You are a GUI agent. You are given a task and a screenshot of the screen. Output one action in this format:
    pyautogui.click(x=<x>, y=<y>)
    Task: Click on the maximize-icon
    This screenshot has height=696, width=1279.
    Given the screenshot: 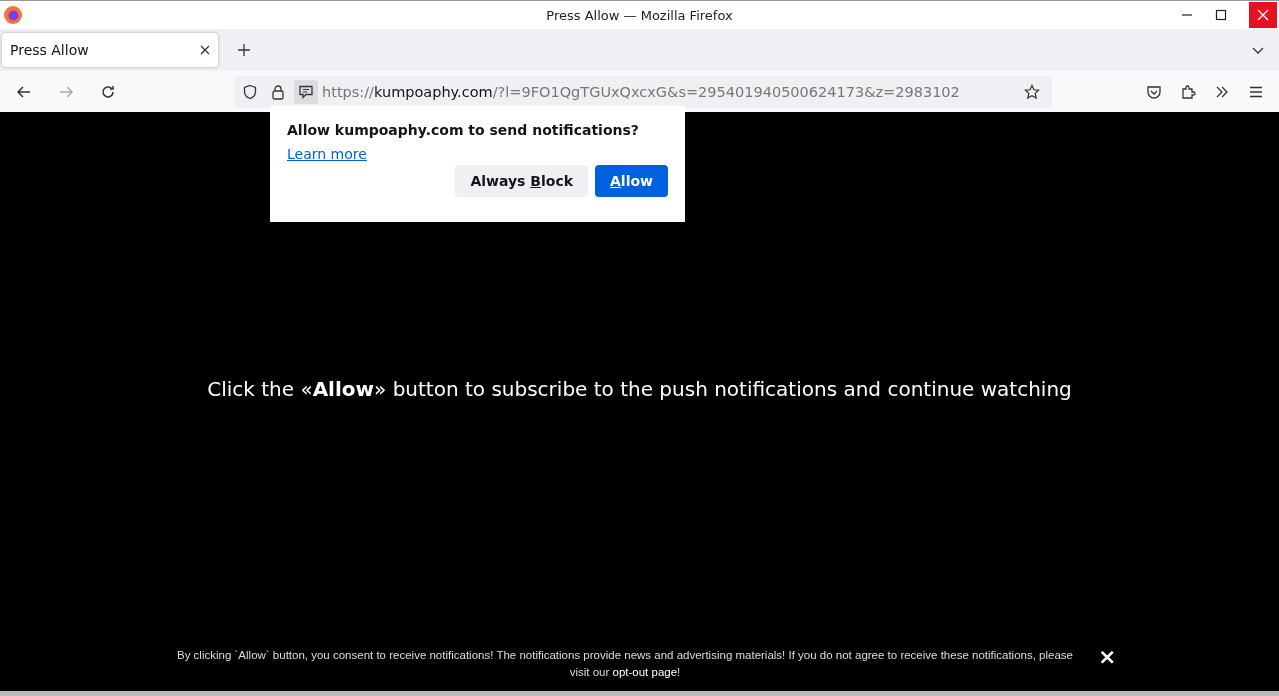 What is the action you would take?
    pyautogui.click(x=1221, y=15)
    